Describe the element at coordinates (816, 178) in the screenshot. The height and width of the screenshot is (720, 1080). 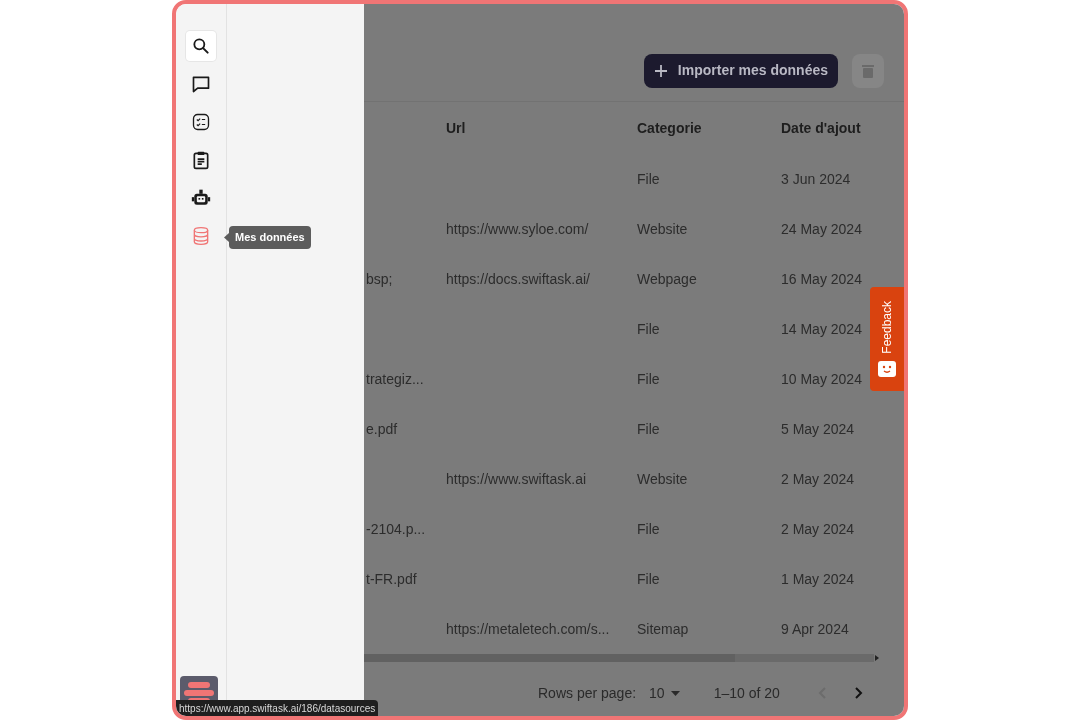
I see `table-cell: 3 Jun 2024` at that location.